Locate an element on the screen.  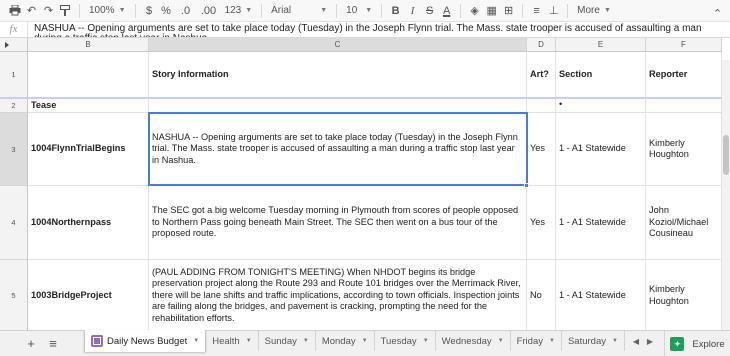
scrollbar-thumb is located at coordinates (726, 155).